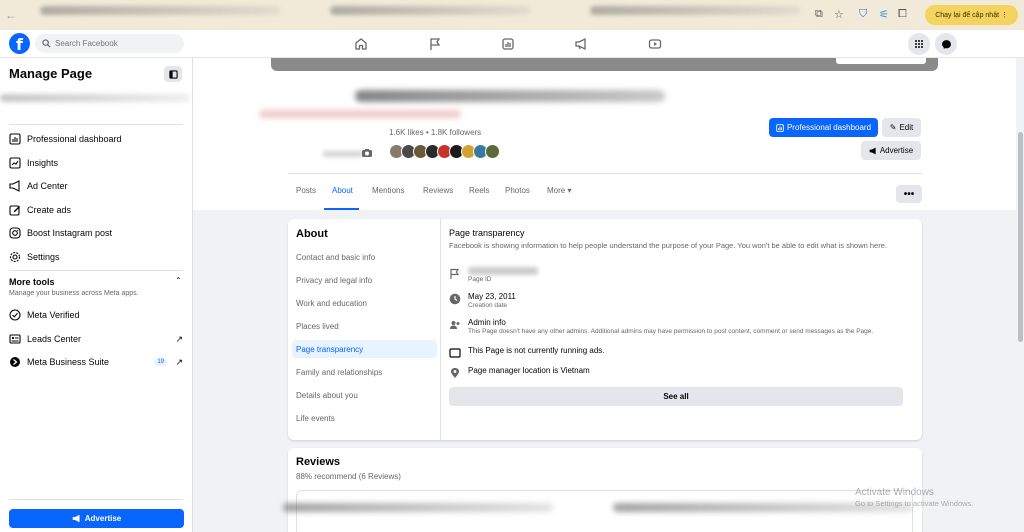 Image resolution: width=1024 pixels, height=532 pixels. What do you see at coordinates (946, 44) in the screenshot?
I see `messenger-icon` at bounding box center [946, 44].